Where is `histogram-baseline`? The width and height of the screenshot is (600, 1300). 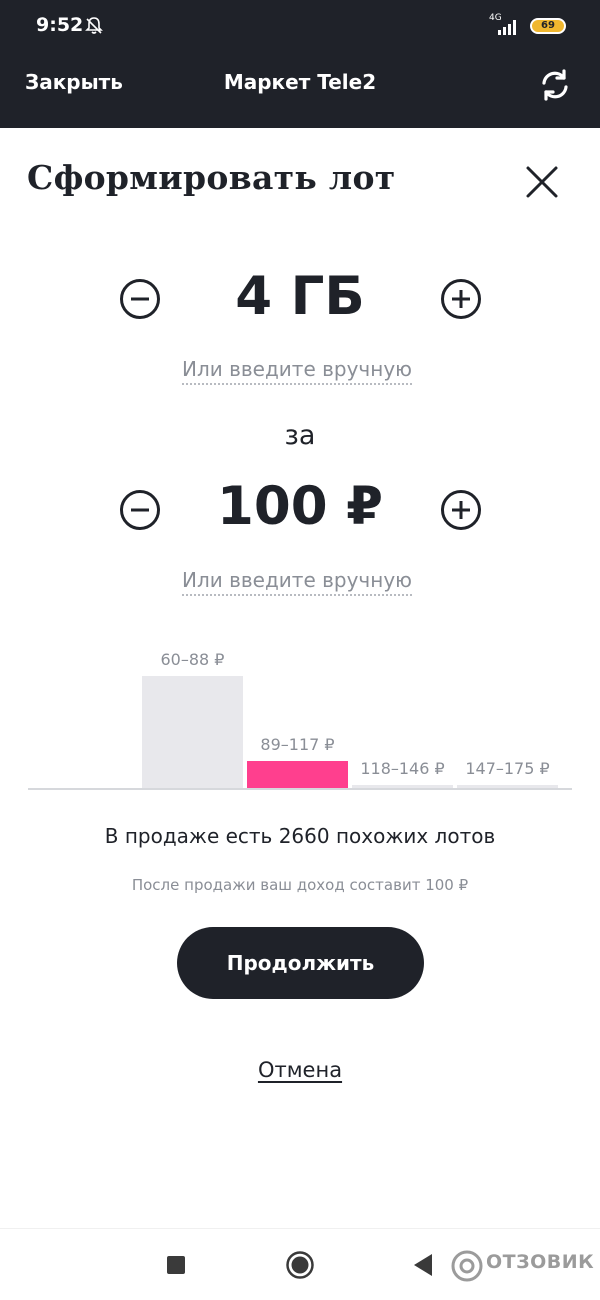
histogram-baseline is located at coordinates (300, 789).